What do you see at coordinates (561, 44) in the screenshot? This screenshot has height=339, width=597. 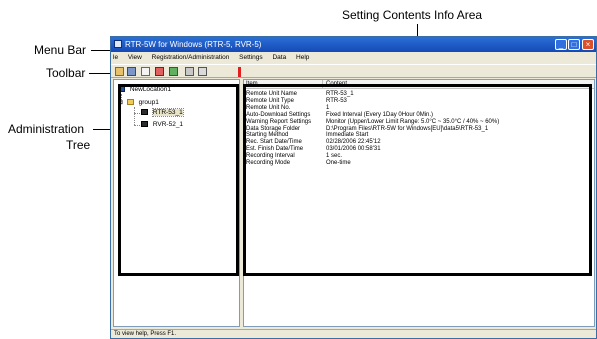 I see `minimize-button: _` at bounding box center [561, 44].